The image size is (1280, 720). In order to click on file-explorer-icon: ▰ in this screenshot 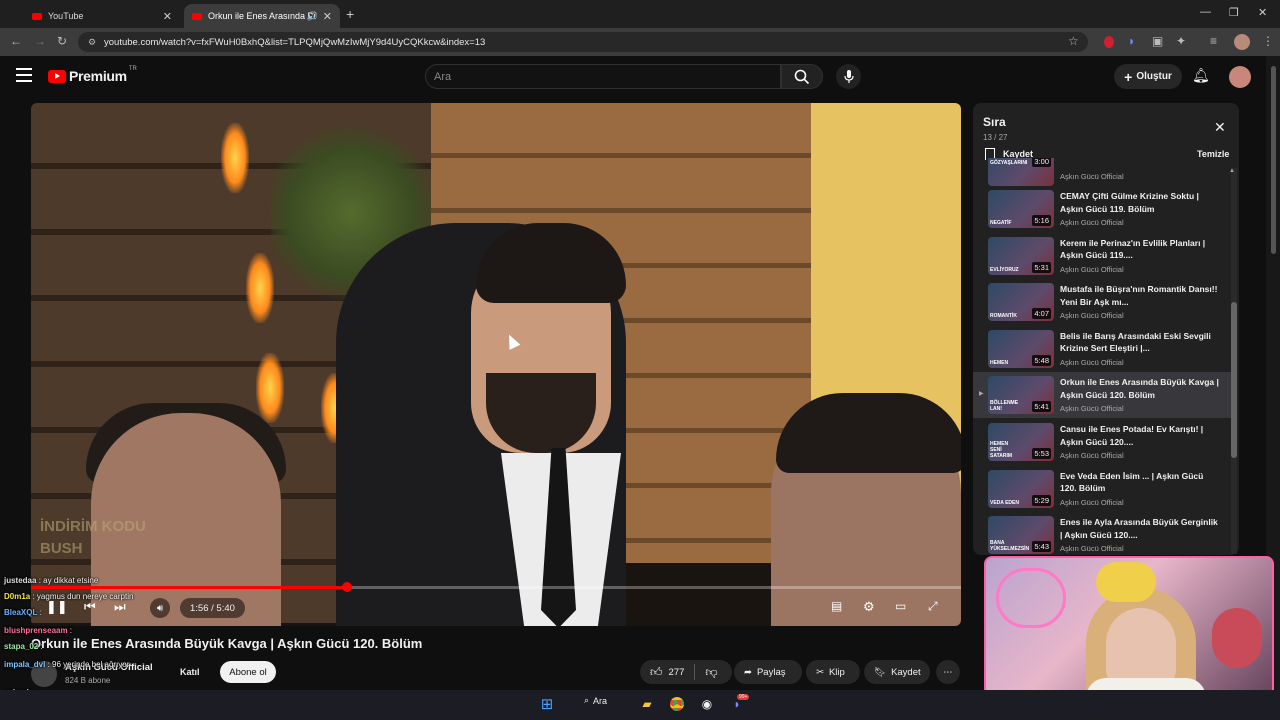, I will do `click(647, 704)`.